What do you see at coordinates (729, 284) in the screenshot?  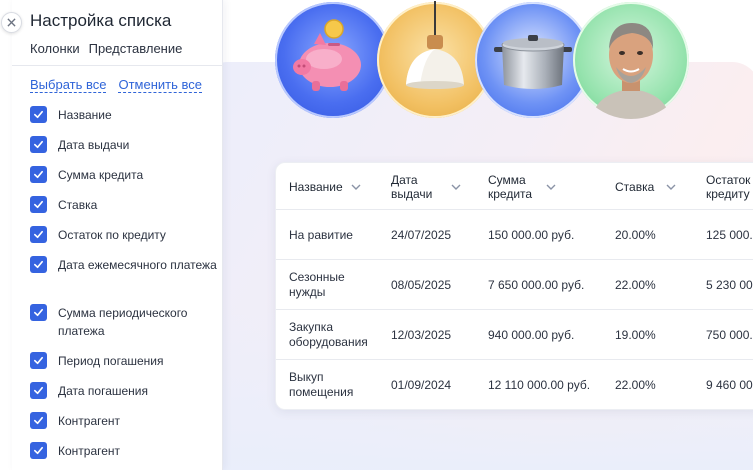 I see `table-cell: 5 230 000.00 руб.` at bounding box center [729, 284].